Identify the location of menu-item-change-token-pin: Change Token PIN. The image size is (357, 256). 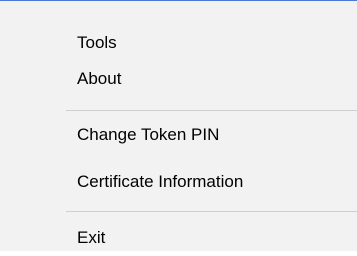
(178, 135).